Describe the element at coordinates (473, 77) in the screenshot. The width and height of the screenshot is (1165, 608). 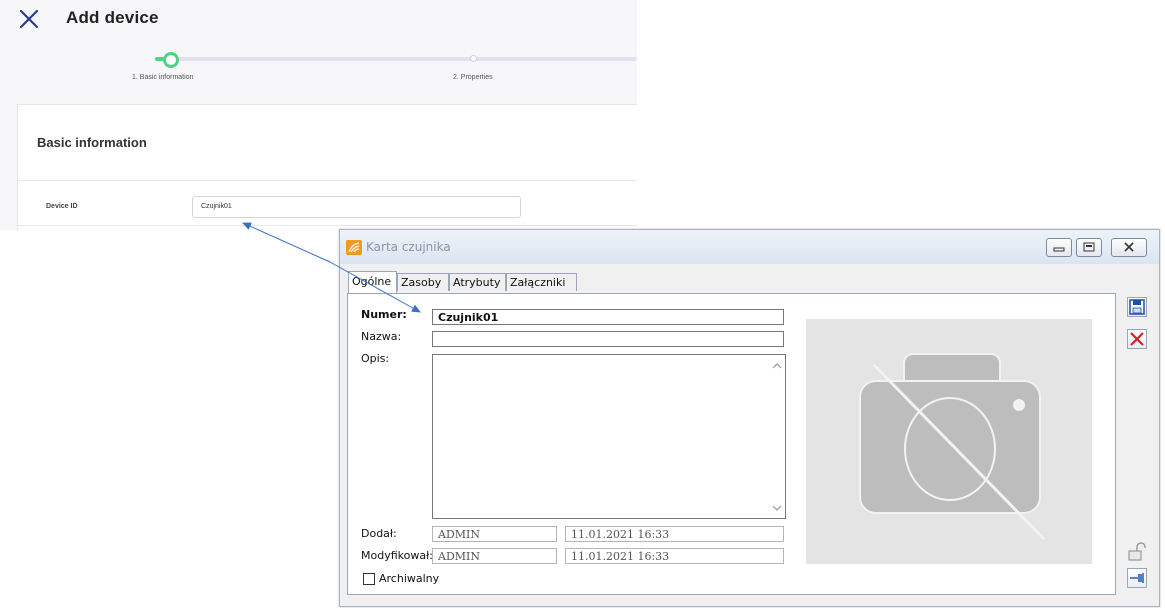
I see `step-2-label: 2. Properties` at that location.